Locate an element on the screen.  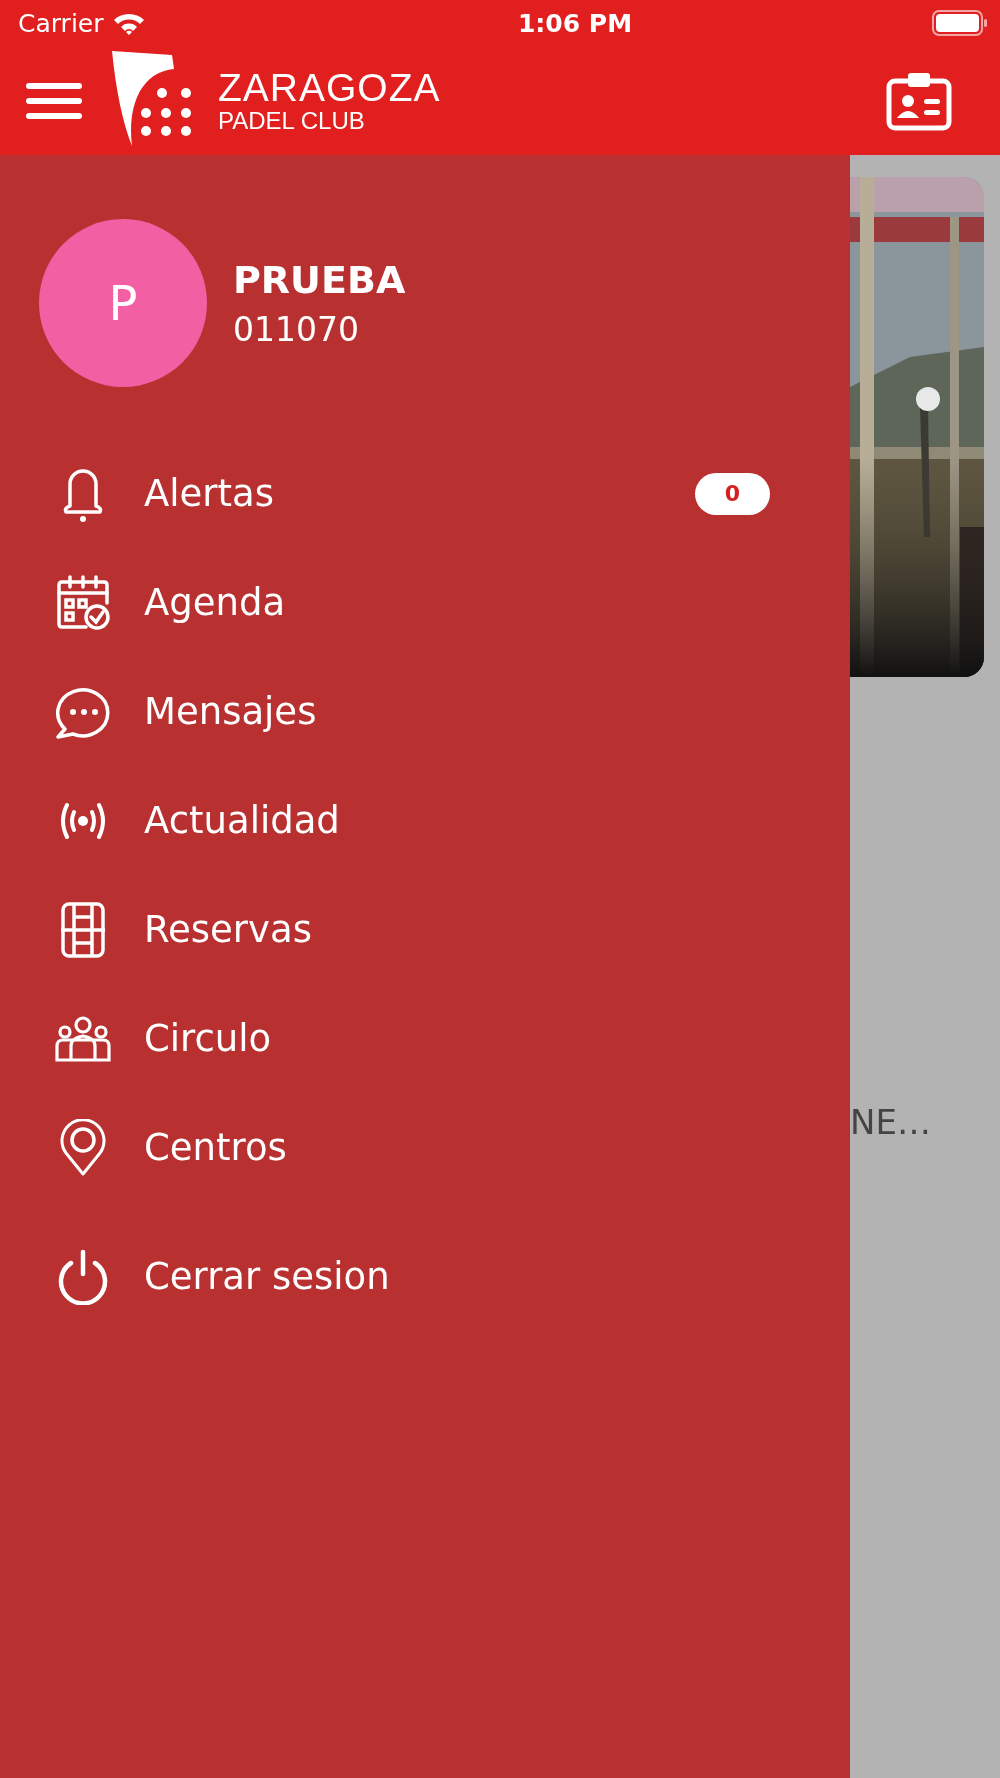
menu-item: Alertas 0 is located at coordinates (425, 493).